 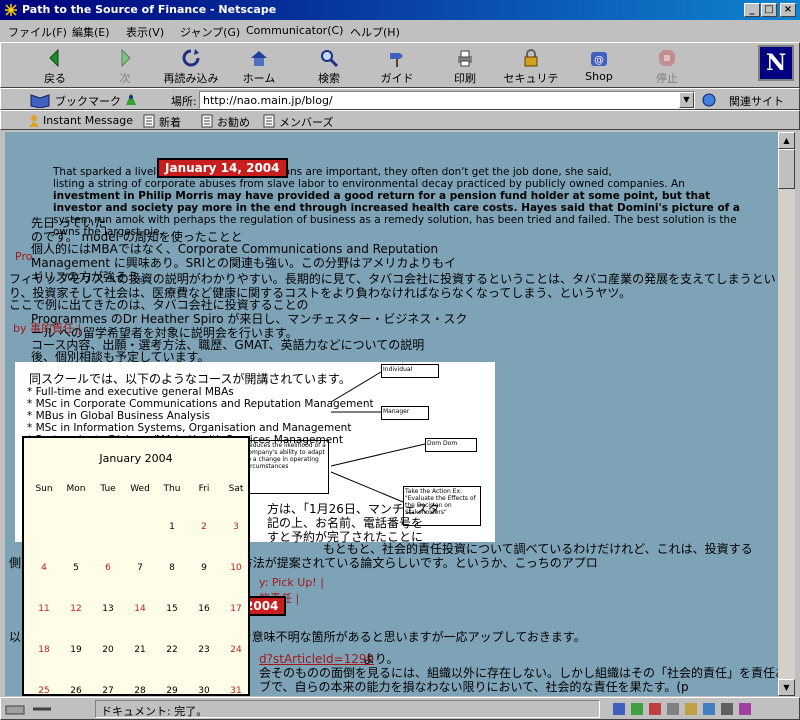 I want to click on calendar-day: 9, so click(x=204, y=568).